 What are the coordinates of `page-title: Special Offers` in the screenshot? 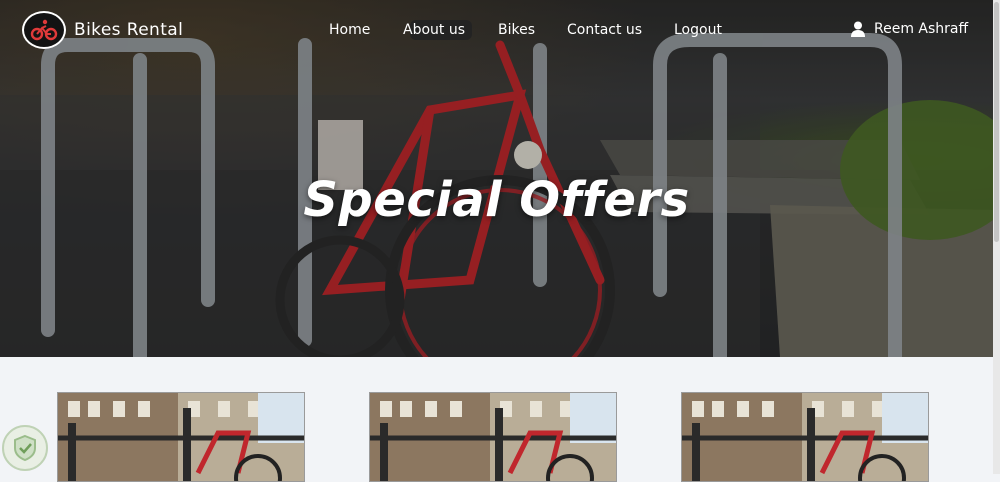 It's located at (496, 200).